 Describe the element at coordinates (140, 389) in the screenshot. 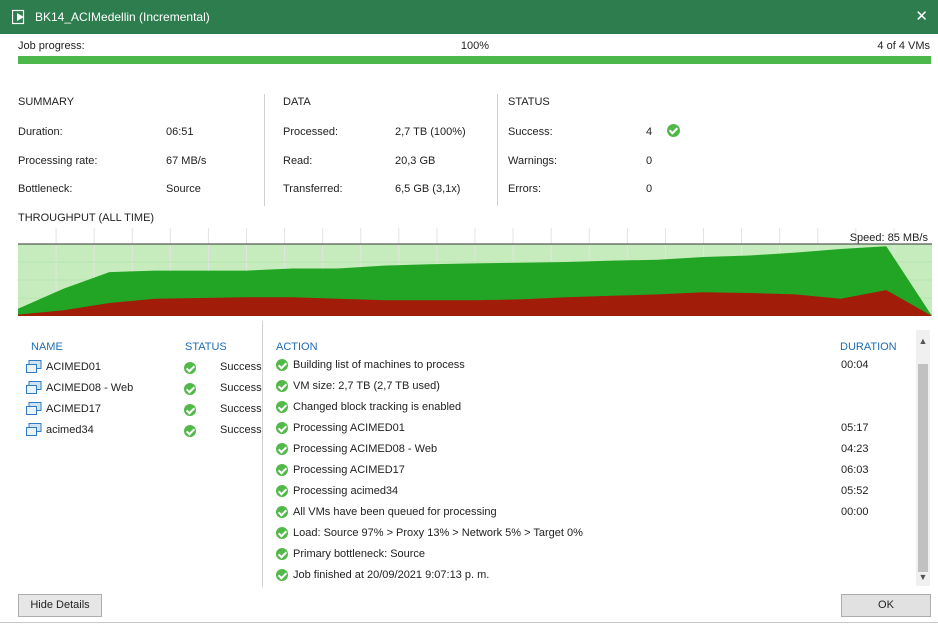

I see `vm-row: ACIMED08 - Web Success` at that location.